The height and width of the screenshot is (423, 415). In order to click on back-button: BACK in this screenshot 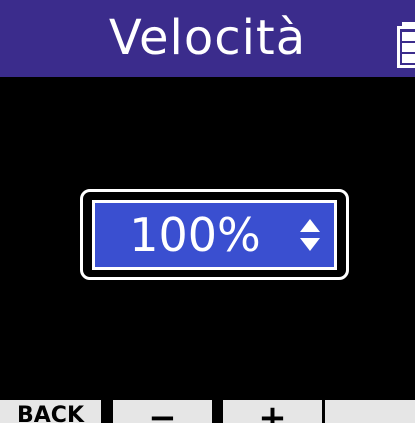, I will do `click(50, 411)`.